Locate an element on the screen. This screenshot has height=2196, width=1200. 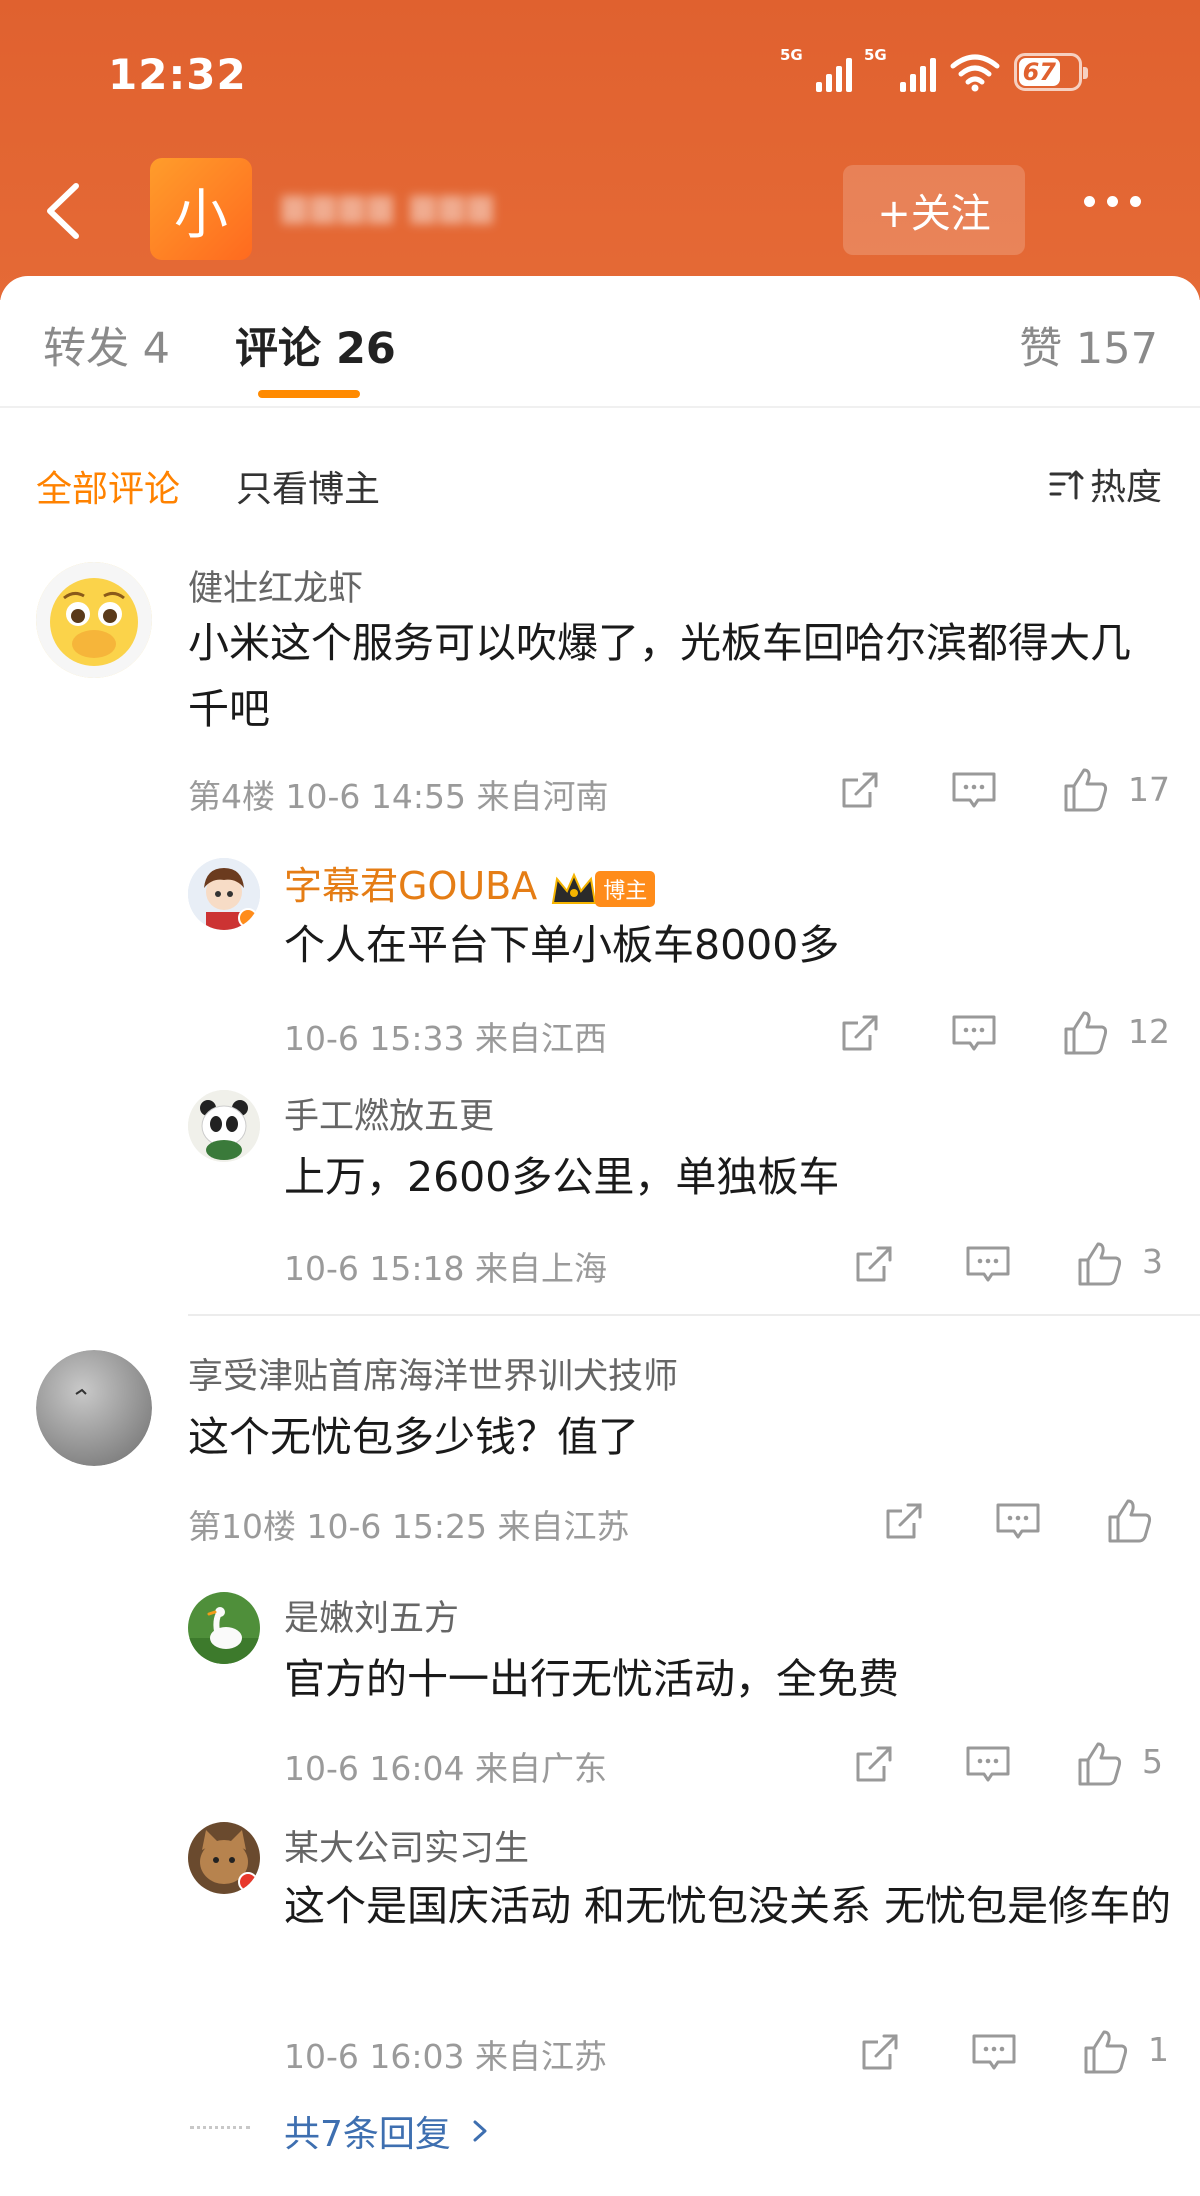
reply-username: 字幕君GOUBA 博主 is located at coordinates (470, 882).